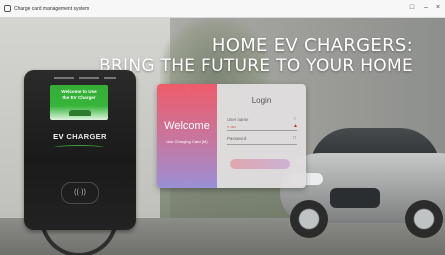 Image resolution: width=445 pixels, height=255 pixels. Describe the element at coordinates (187, 182) in the screenshot. I see `welcome-panel-bottom-mark: ···` at that location.